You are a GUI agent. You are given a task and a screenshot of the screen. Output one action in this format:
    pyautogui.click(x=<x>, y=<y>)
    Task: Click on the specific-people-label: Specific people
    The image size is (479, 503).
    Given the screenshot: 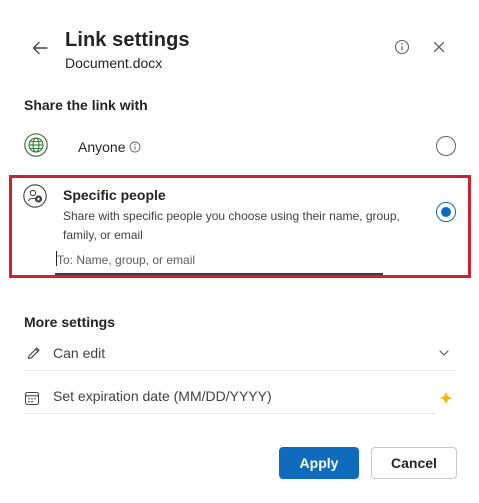 What is the action you would take?
    pyautogui.click(x=114, y=195)
    